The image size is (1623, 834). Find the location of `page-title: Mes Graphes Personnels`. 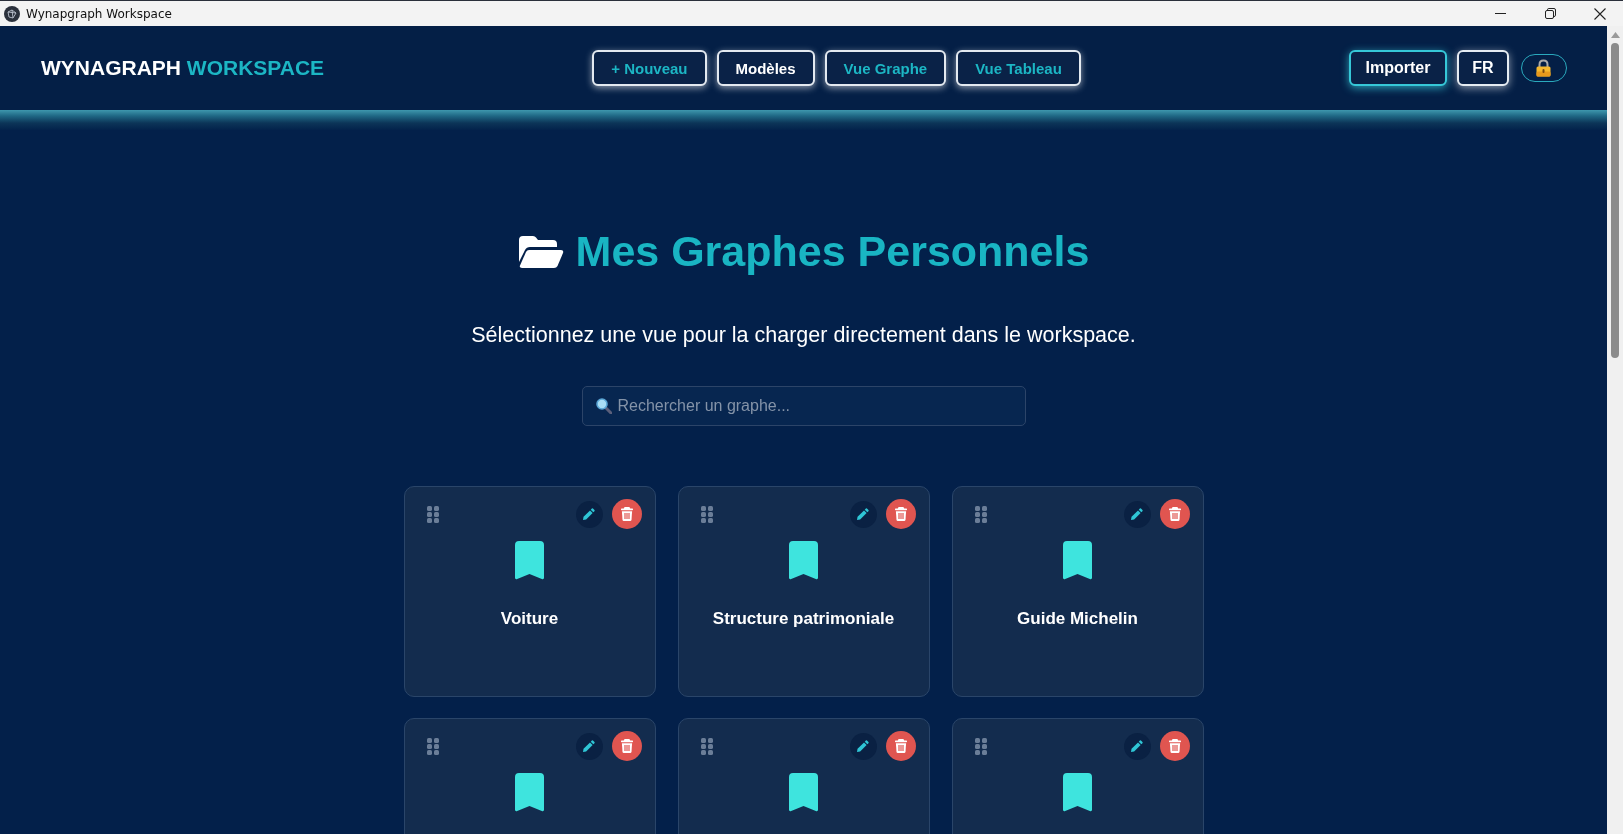

page-title: Mes Graphes Personnels is located at coordinates (832, 251).